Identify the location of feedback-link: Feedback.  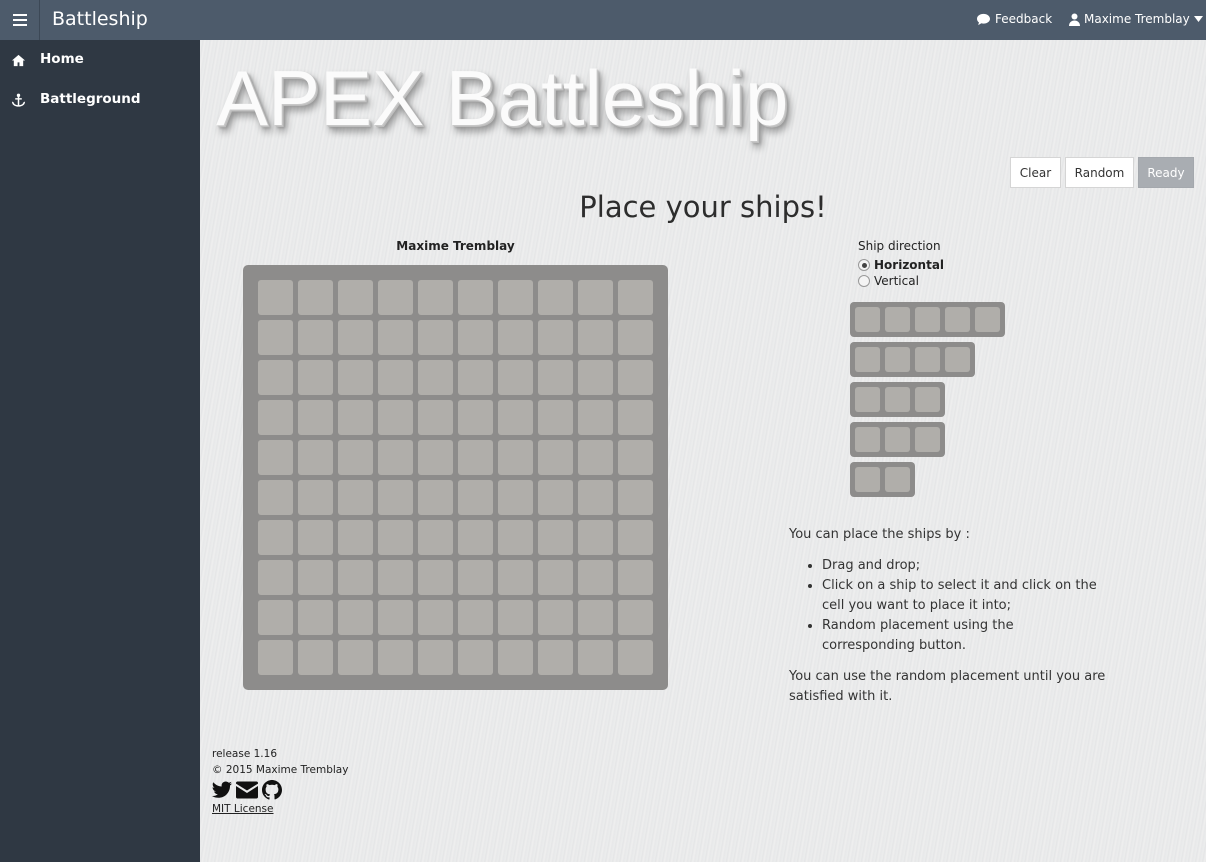
(1014, 19).